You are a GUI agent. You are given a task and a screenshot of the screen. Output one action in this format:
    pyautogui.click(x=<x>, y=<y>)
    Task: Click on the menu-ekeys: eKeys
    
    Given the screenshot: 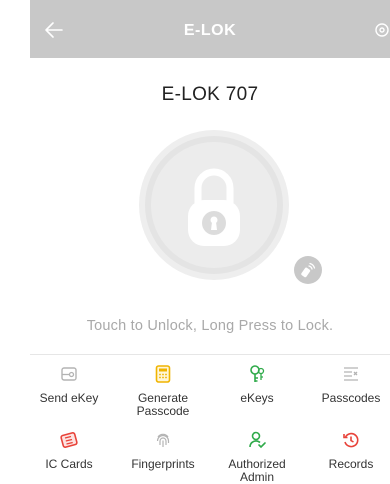 What is the action you would take?
    pyautogui.click(x=257, y=384)
    